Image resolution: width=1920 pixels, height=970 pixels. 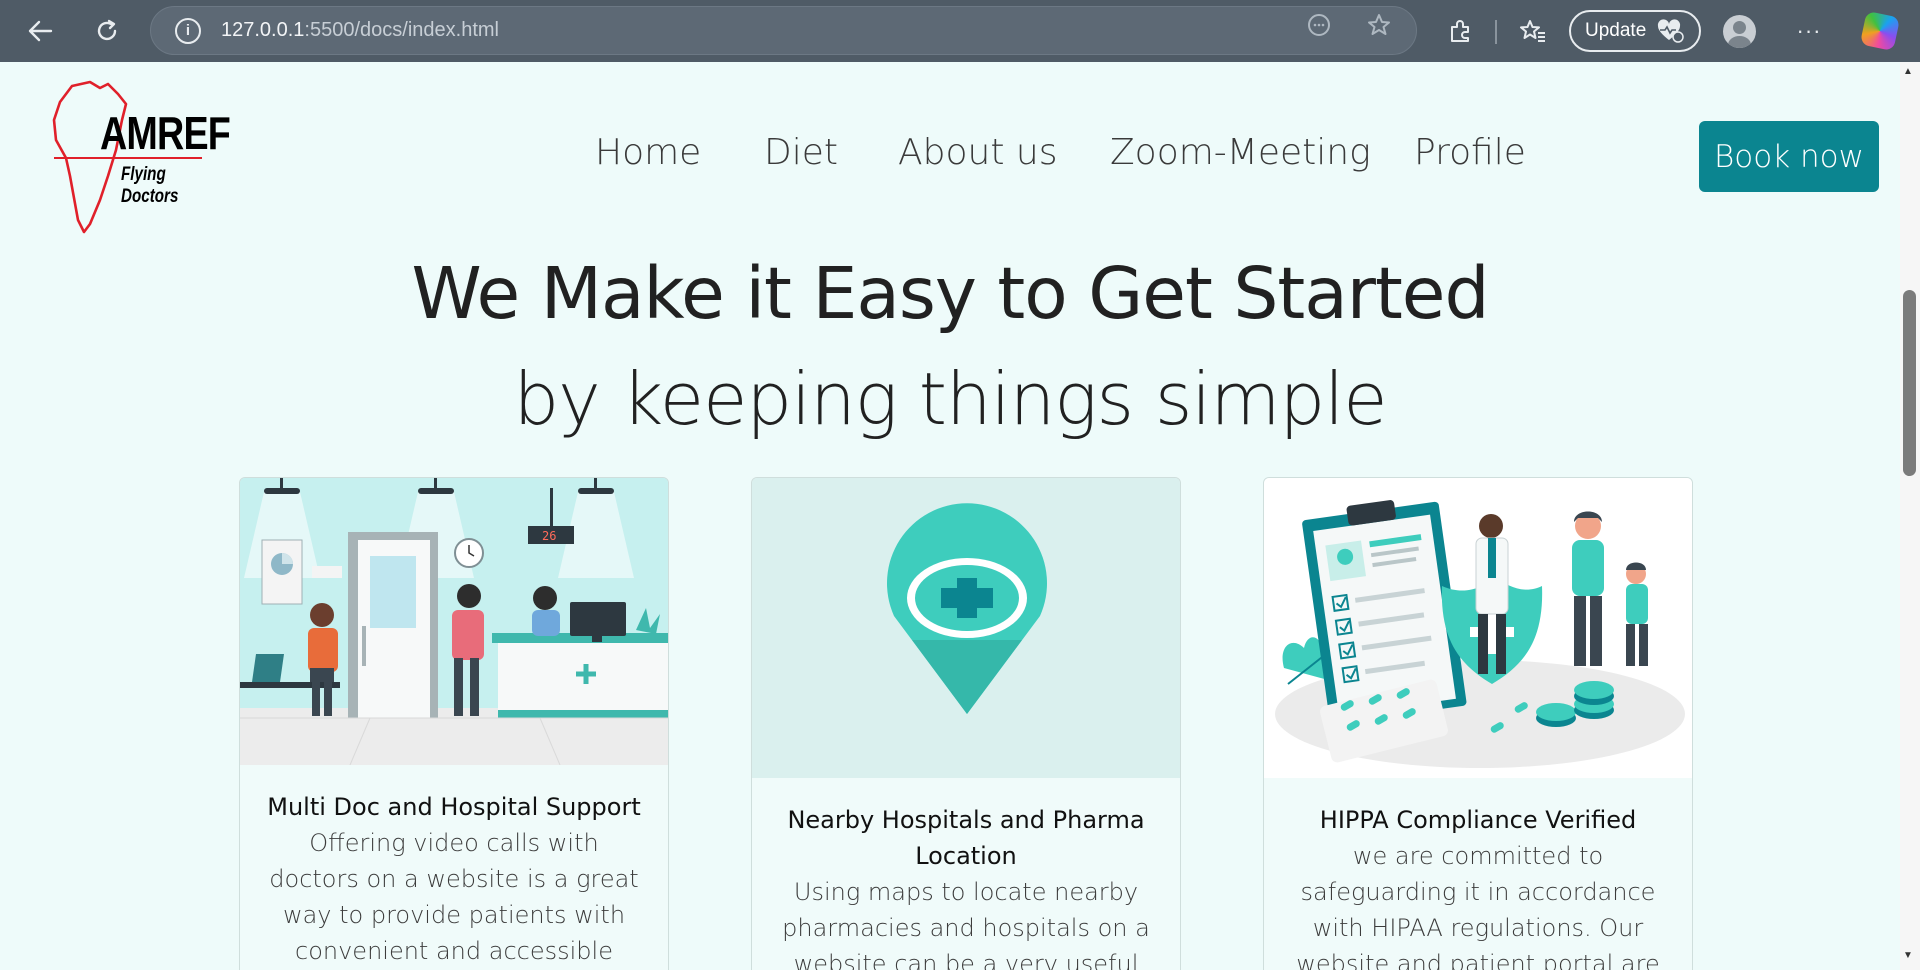 What do you see at coordinates (40, 31) in the screenshot?
I see `back-icon` at bounding box center [40, 31].